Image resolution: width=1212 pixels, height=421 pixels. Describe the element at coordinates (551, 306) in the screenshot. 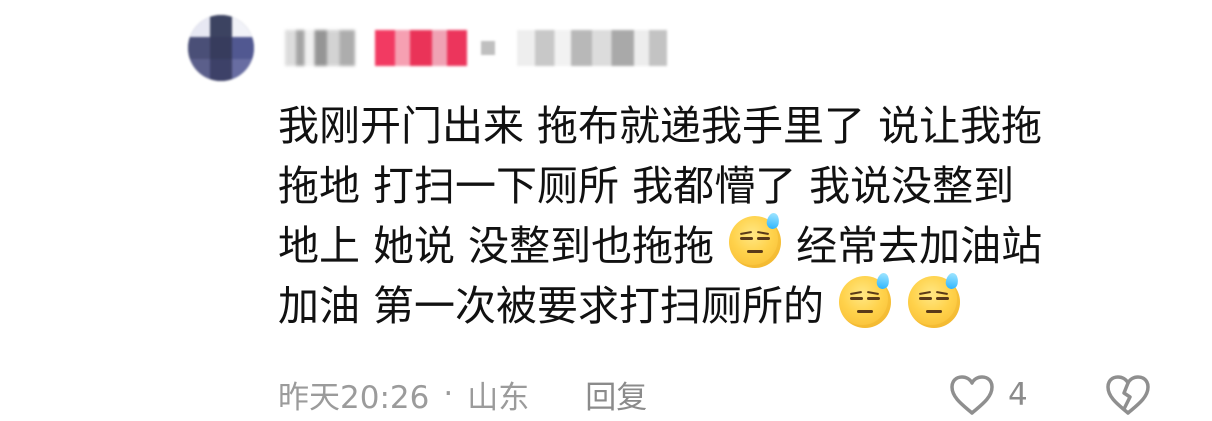

I see `comment-line-text: 加油 第一次被要求打扫厕所的` at that location.